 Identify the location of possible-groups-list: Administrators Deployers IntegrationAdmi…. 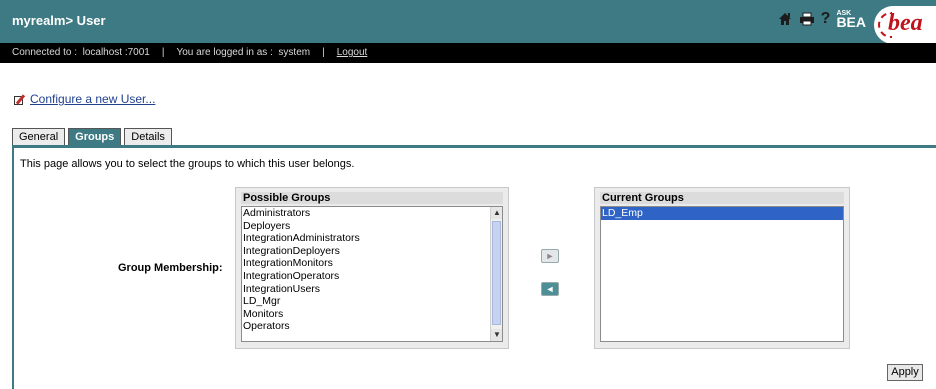
(372, 274).